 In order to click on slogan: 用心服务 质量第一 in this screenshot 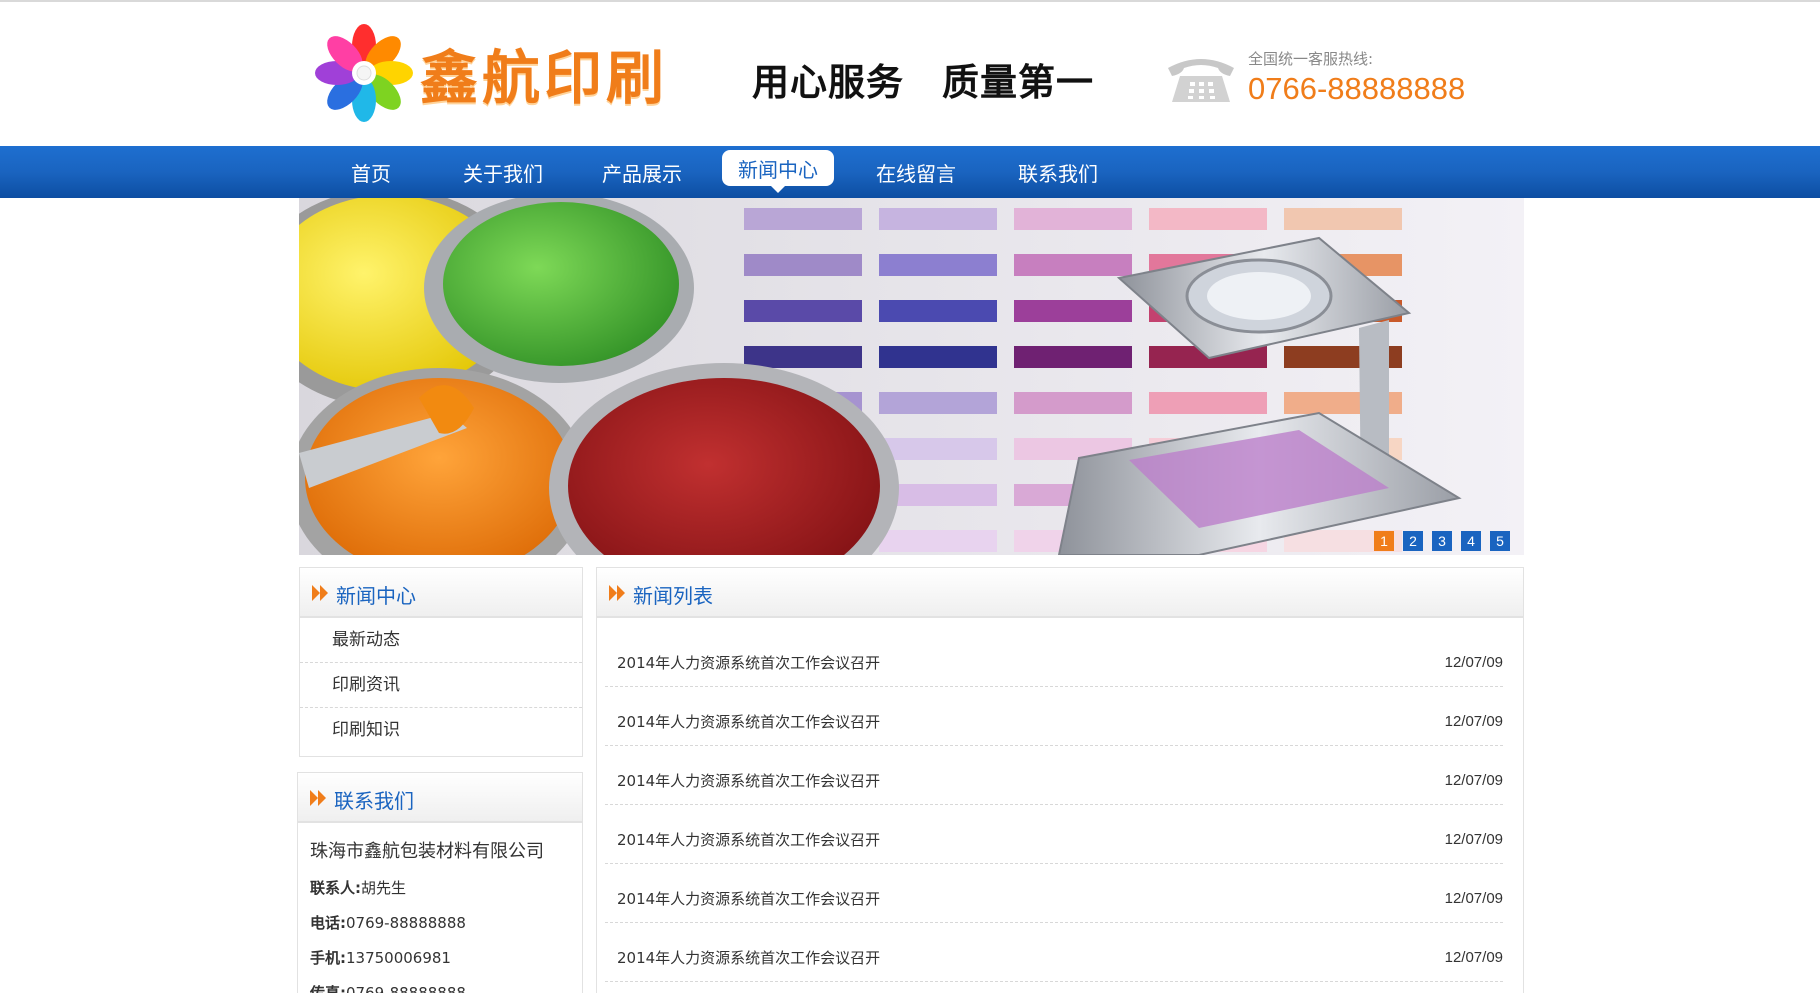, I will do `click(923, 79)`.